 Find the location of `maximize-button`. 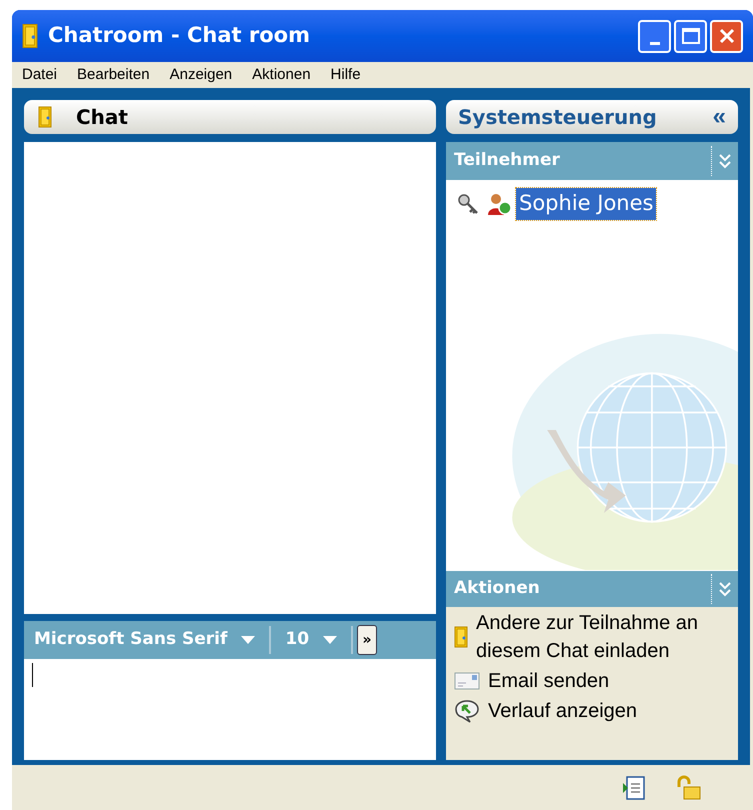

maximize-button is located at coordinates (690, 36).